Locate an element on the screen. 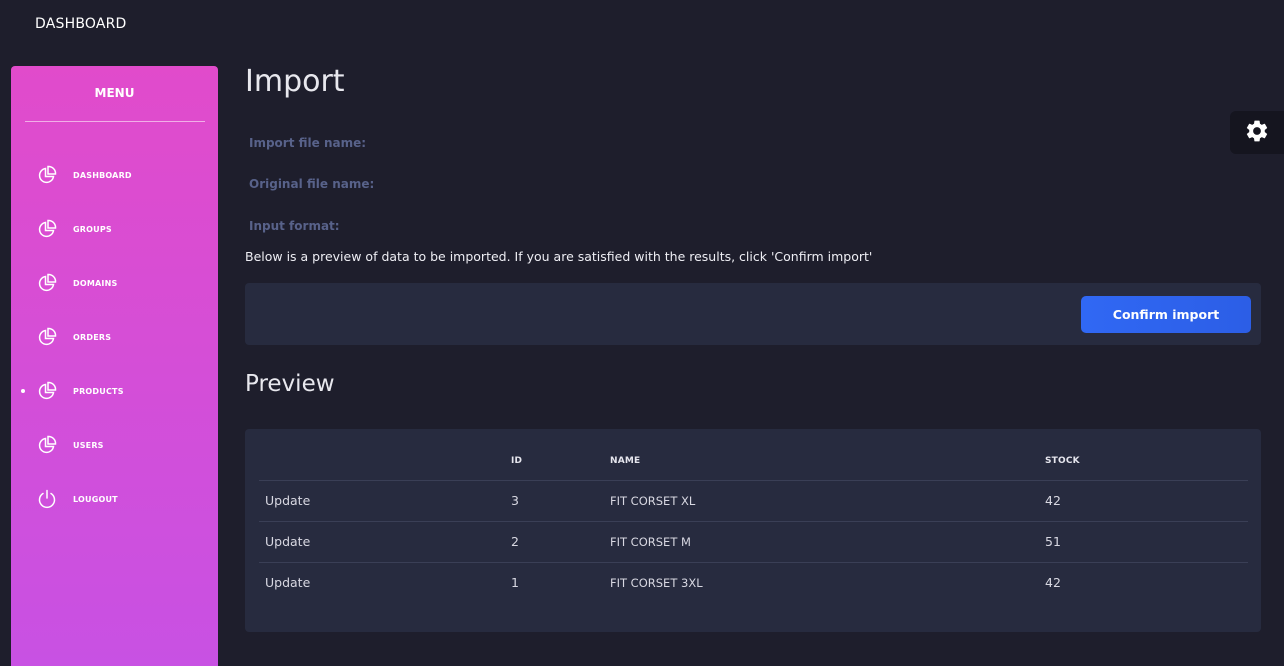 Image resolution: width=1284 pixels, height=666 pixels. sidebar-item-groups: GROUPS is located at coordinates (114, 229).